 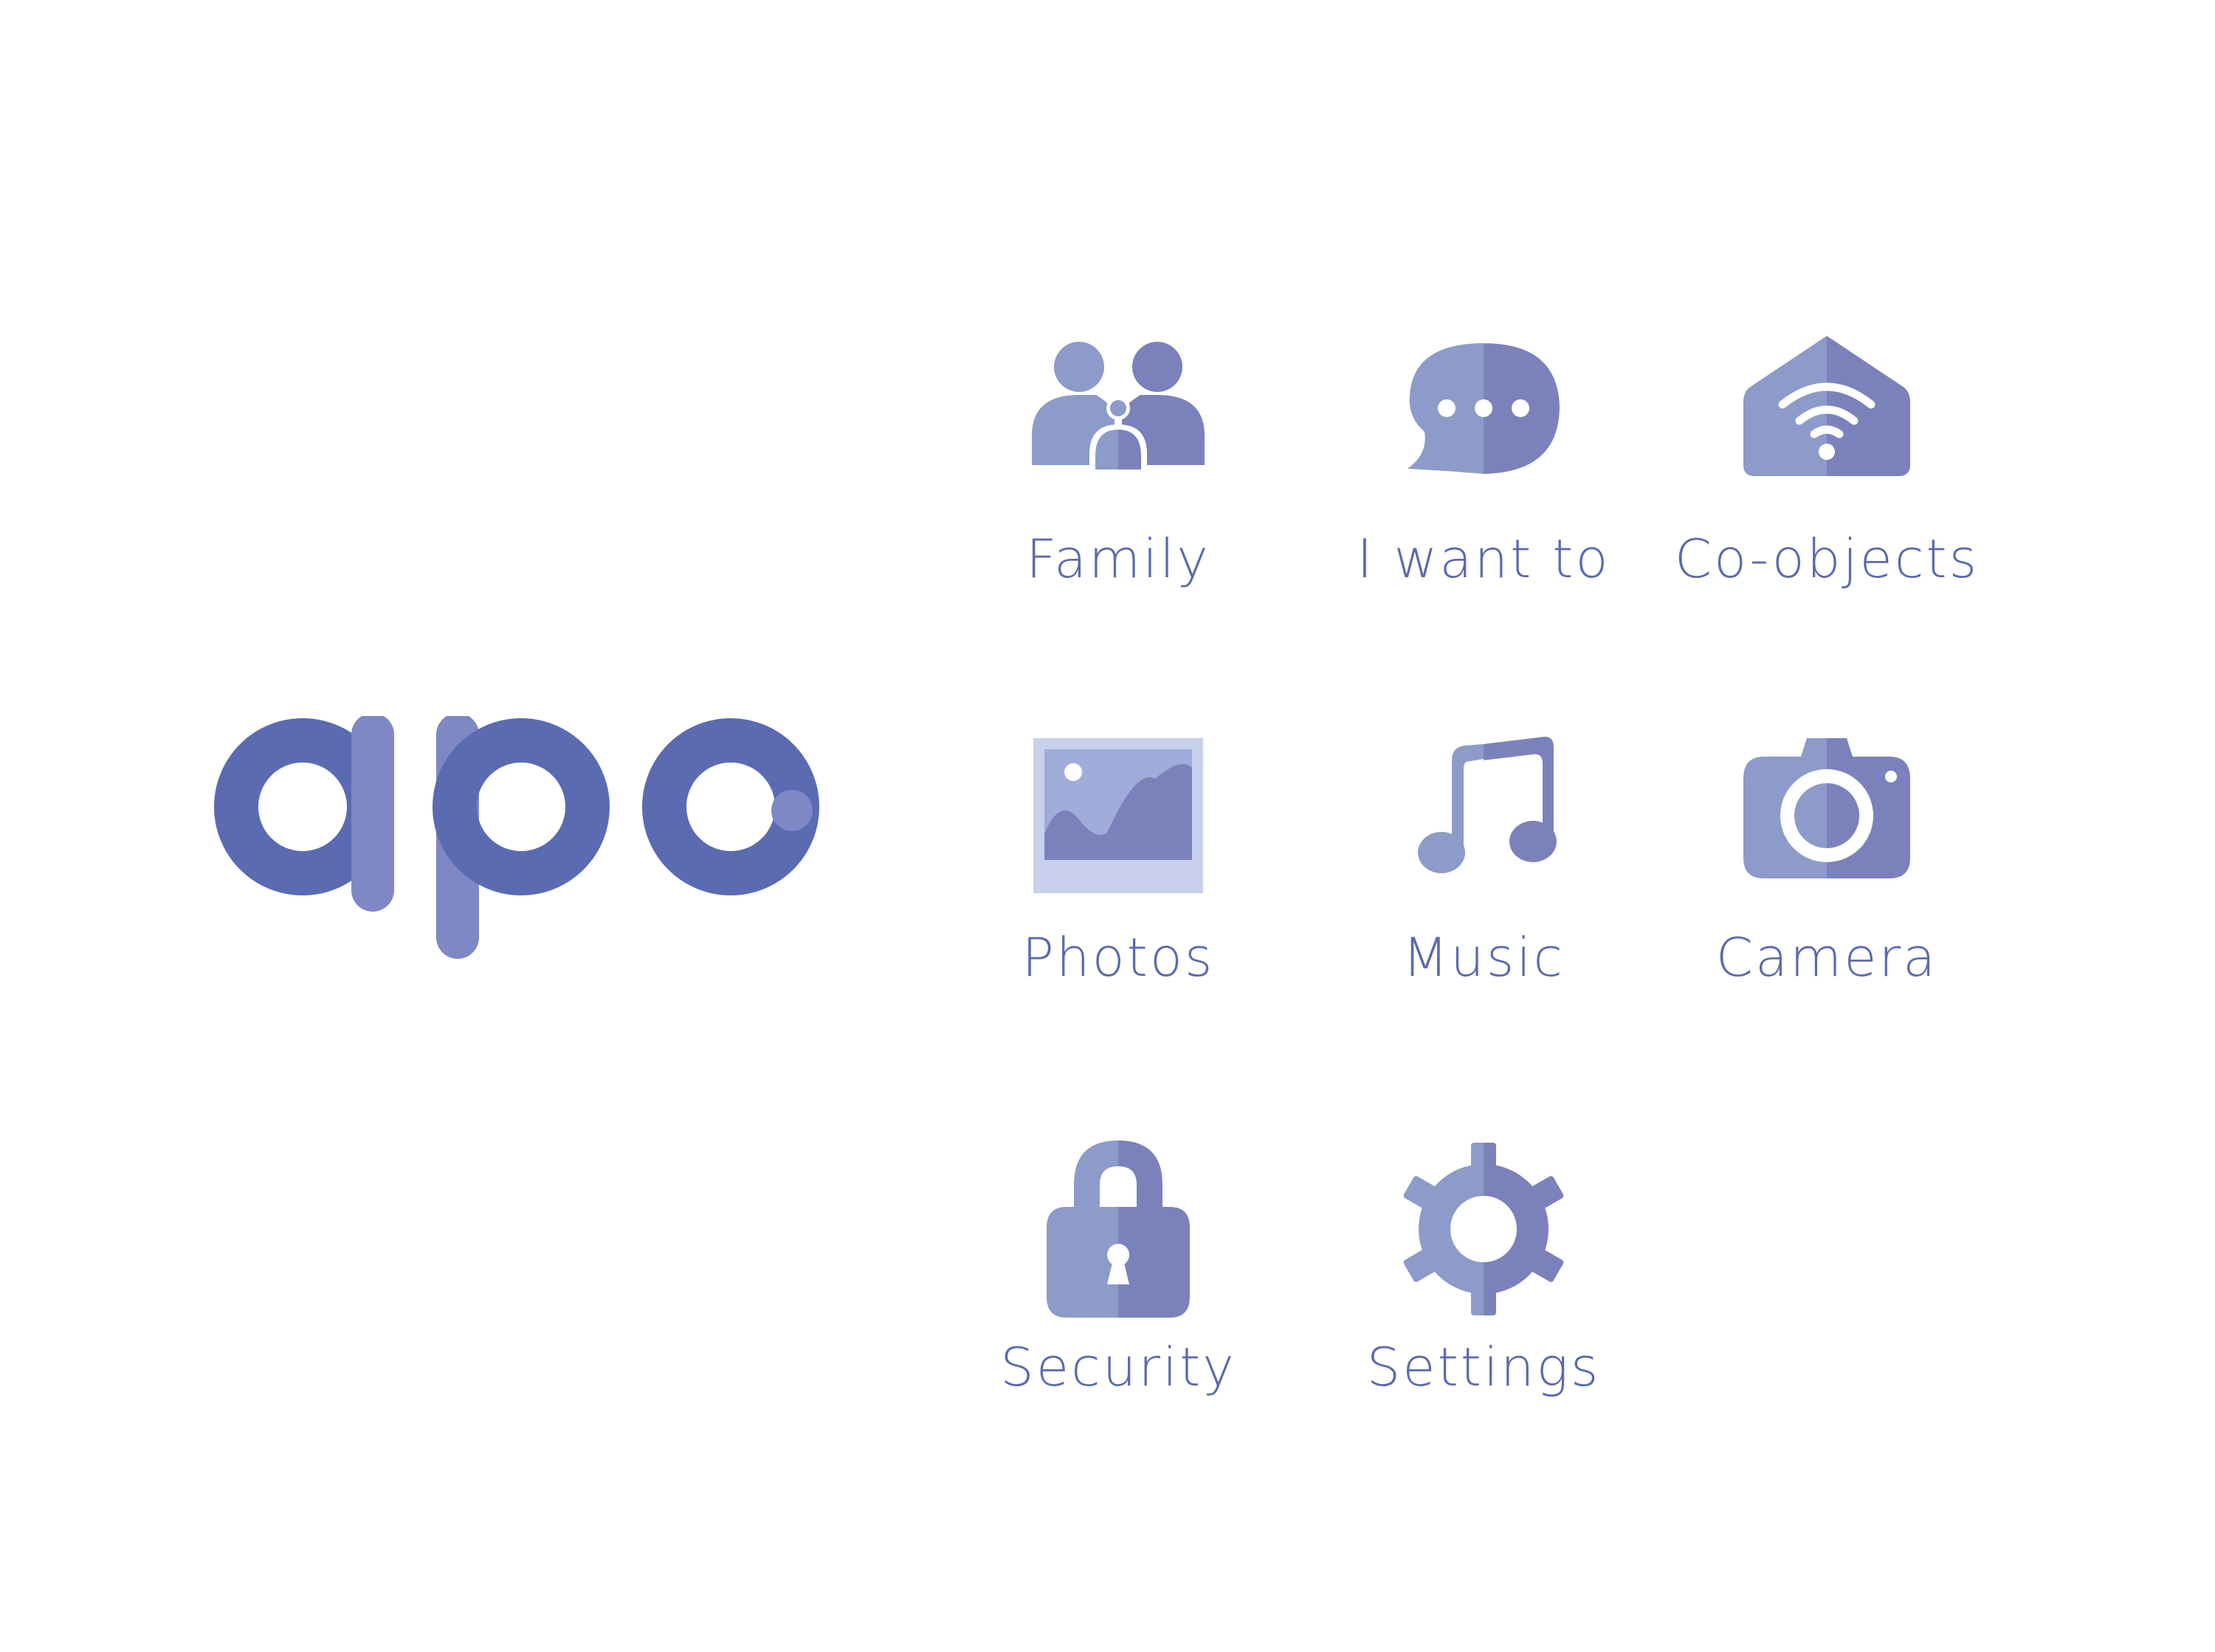 I want to click on padlock-icon, so click(x=1118, y=1229).